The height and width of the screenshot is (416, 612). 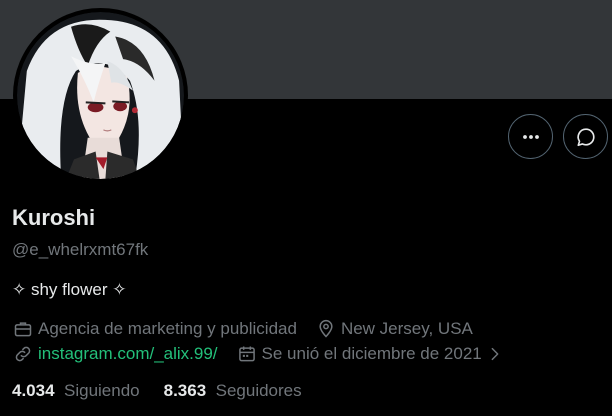 I want to click on category-item: Agencia de marketing y publicidad, so click(x=154, y=329).